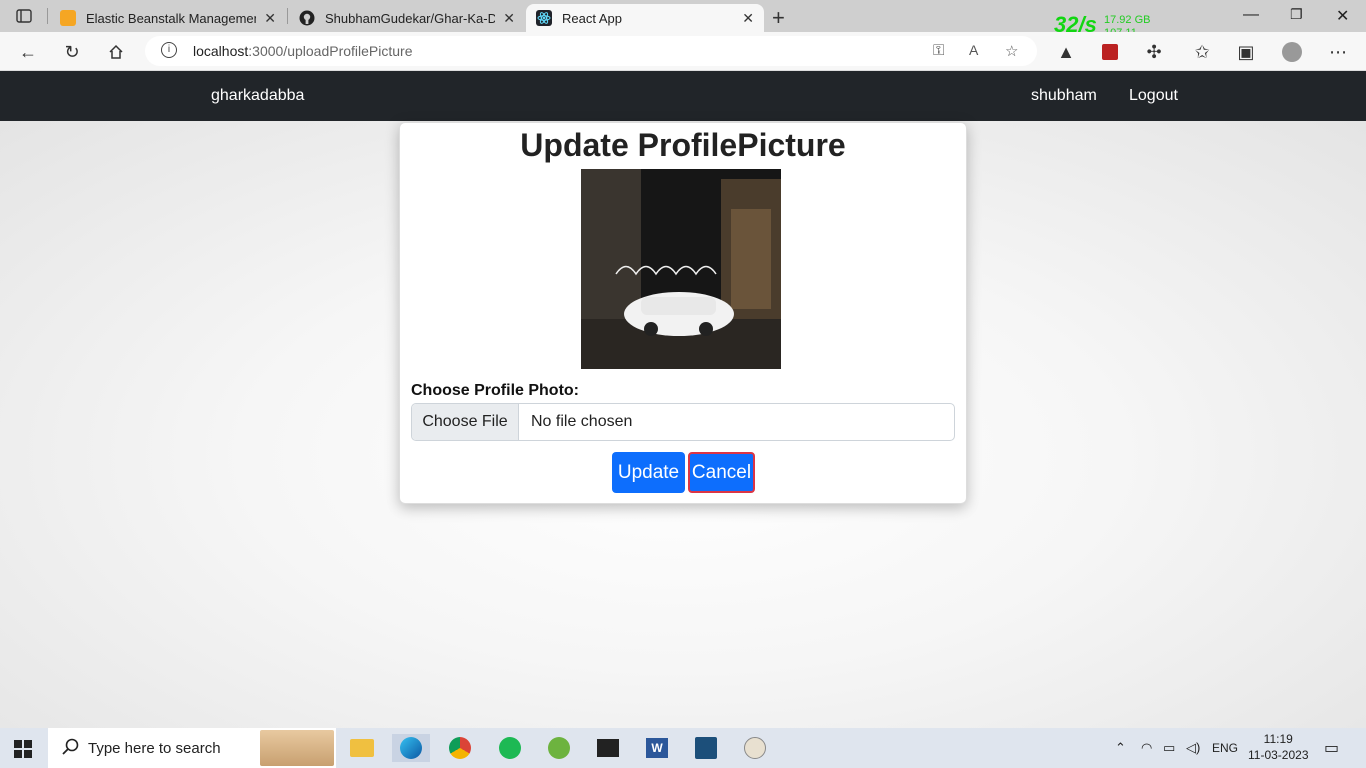 This screenshot has width=1366, height=768. I want to click on tray-expand-icon: ⌃, so click(1120, 748).